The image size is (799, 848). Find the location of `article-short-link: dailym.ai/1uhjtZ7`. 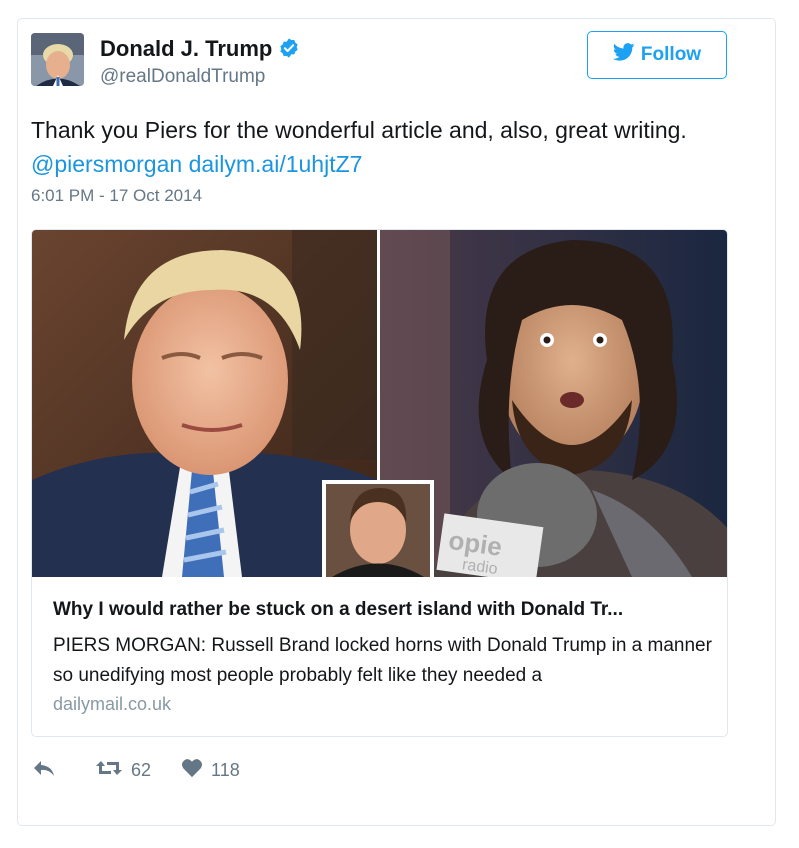

article-short-link: dailym.ai/1uhjtZ7 is located at coordinates (276, 164).